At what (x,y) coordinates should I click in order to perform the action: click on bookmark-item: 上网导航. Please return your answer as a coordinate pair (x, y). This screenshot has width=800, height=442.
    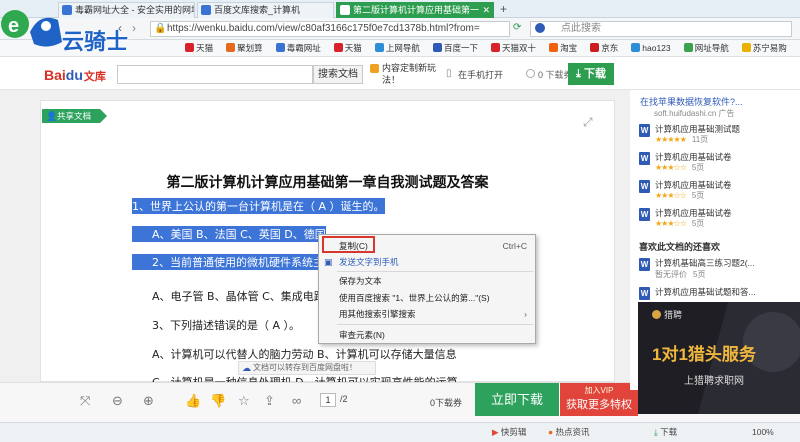
    Looking at the image, I should click on (397, 48).